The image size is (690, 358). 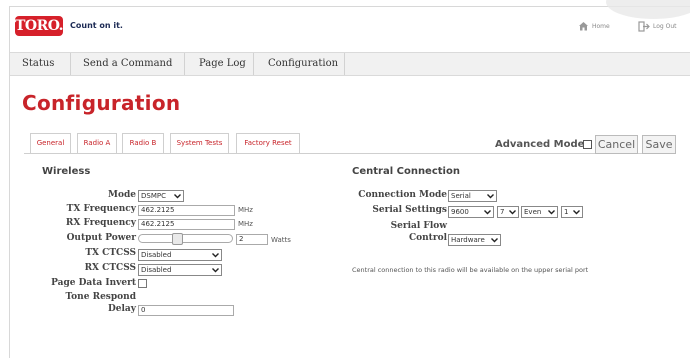 I want to click on tone-delay-label: Delay, so click(x=121, y=309).